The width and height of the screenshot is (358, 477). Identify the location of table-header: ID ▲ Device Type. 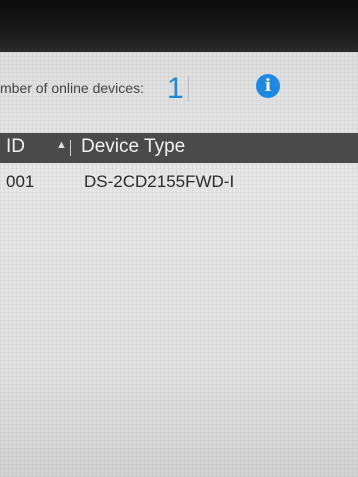
(179, 148).